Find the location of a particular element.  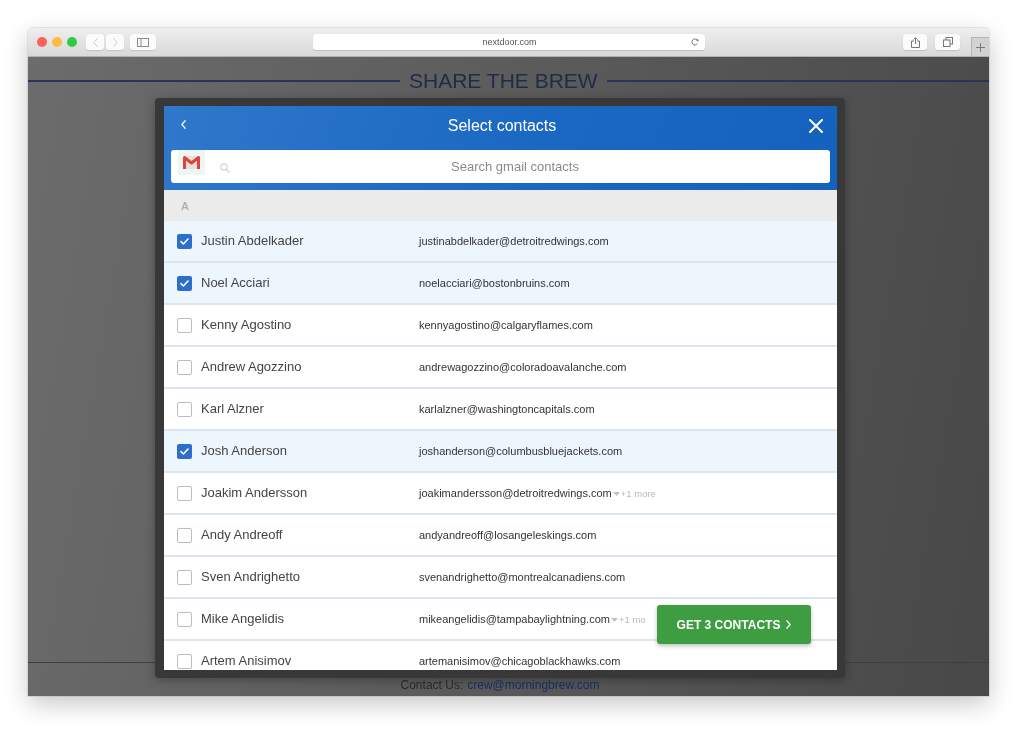

contact-email: karlalzner@washingtoncapitals.com is located at coordinates (507, 409).